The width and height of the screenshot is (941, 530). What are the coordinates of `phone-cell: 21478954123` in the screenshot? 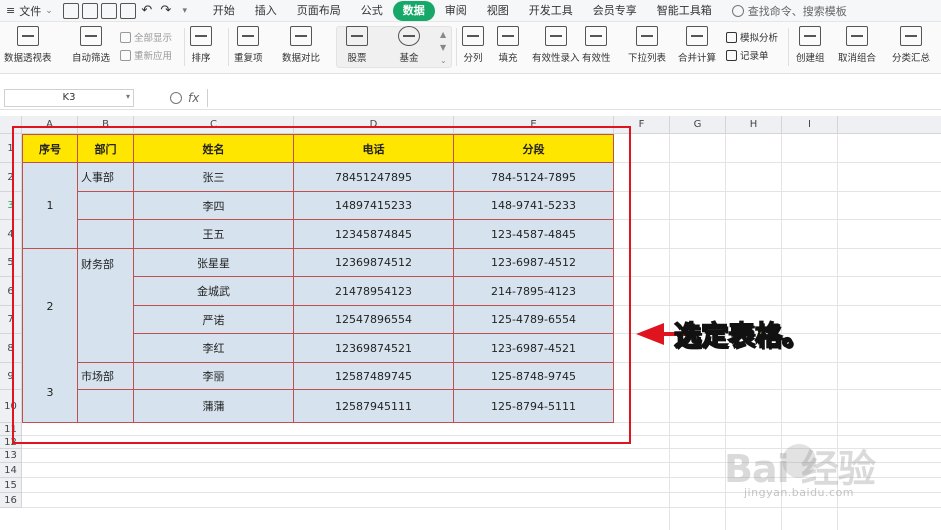 It's located at (374, 291).